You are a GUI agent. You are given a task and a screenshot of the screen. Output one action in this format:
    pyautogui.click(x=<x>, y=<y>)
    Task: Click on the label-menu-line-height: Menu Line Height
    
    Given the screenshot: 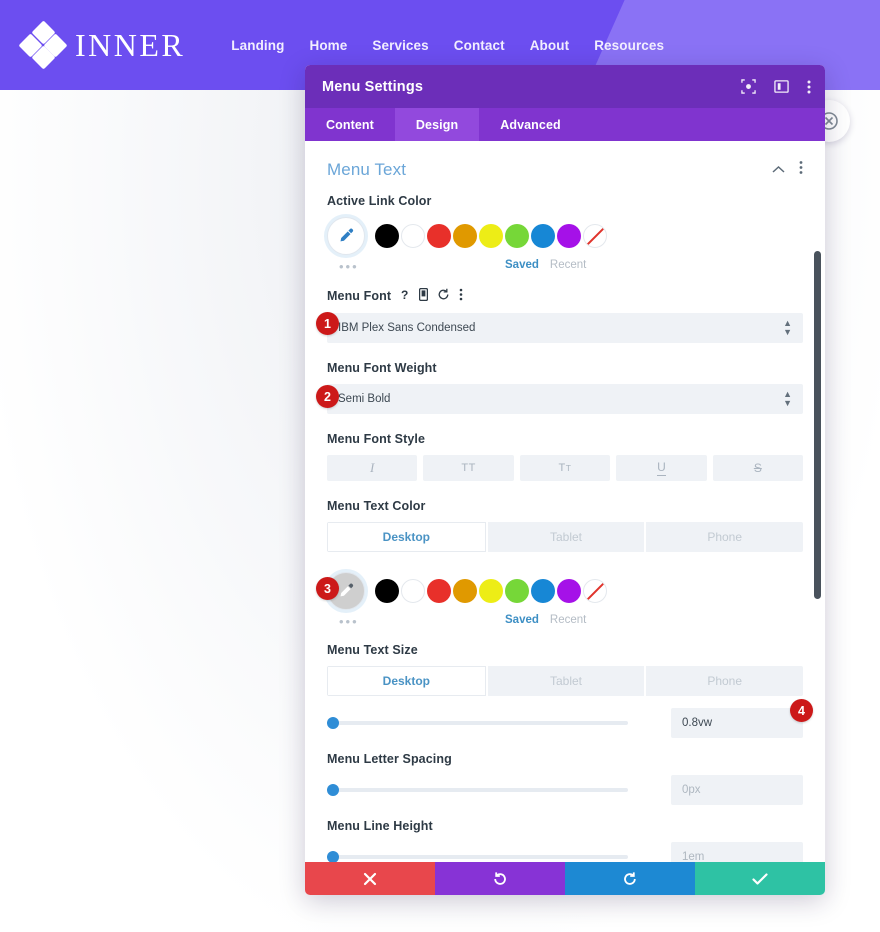 What is the action you would take?
    pyautogui.click(x=380, y=826)
    